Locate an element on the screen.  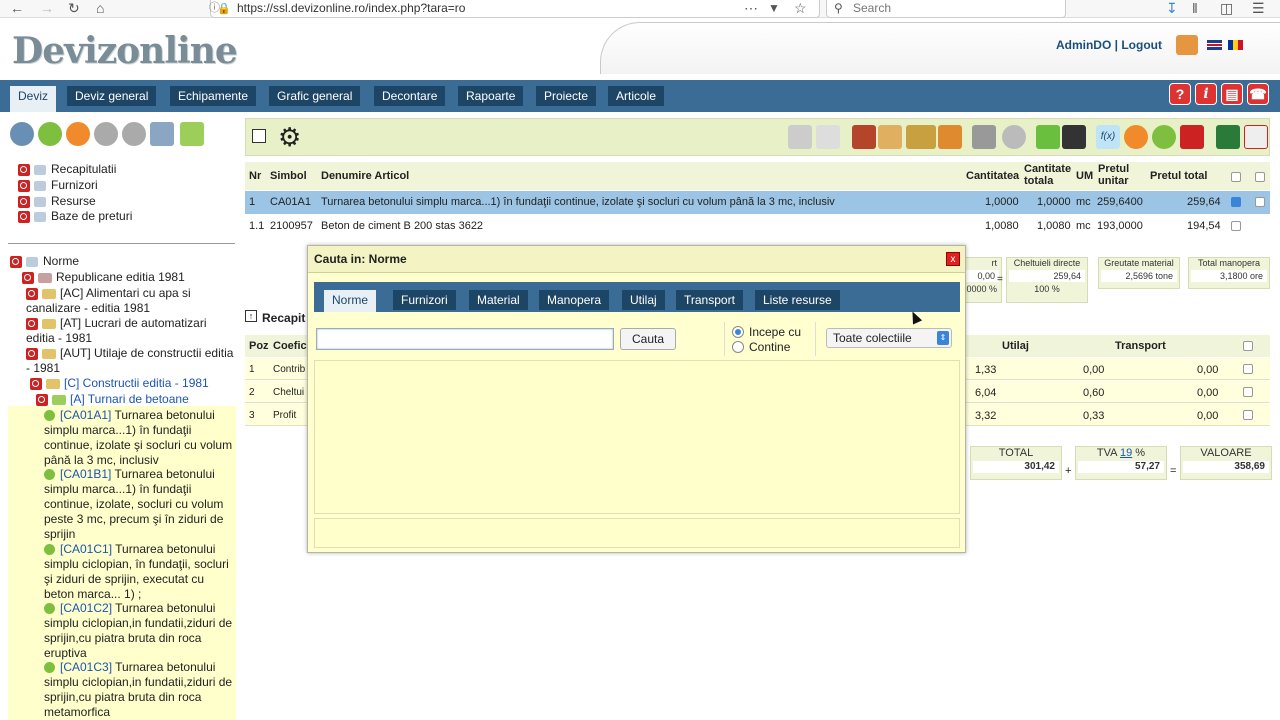
phone-icon: ☎ is located at coordinates (1258, 94).